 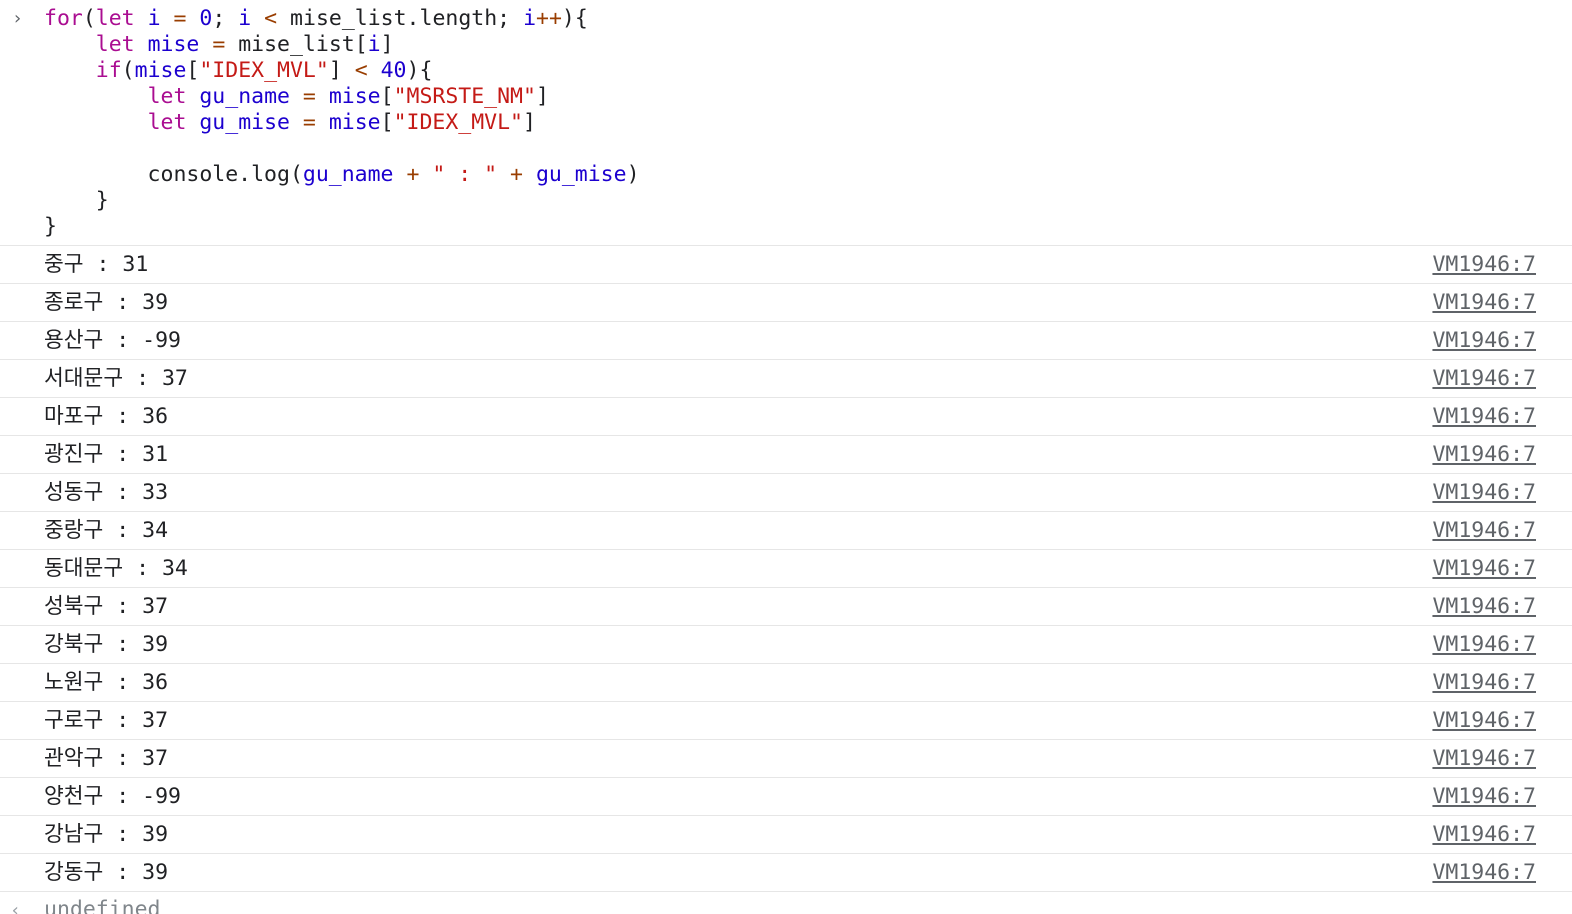 What do you see at coordinates (173, 174) in the screenshot?
I see `code-token: console.log(` at bounding box center [173, 174].